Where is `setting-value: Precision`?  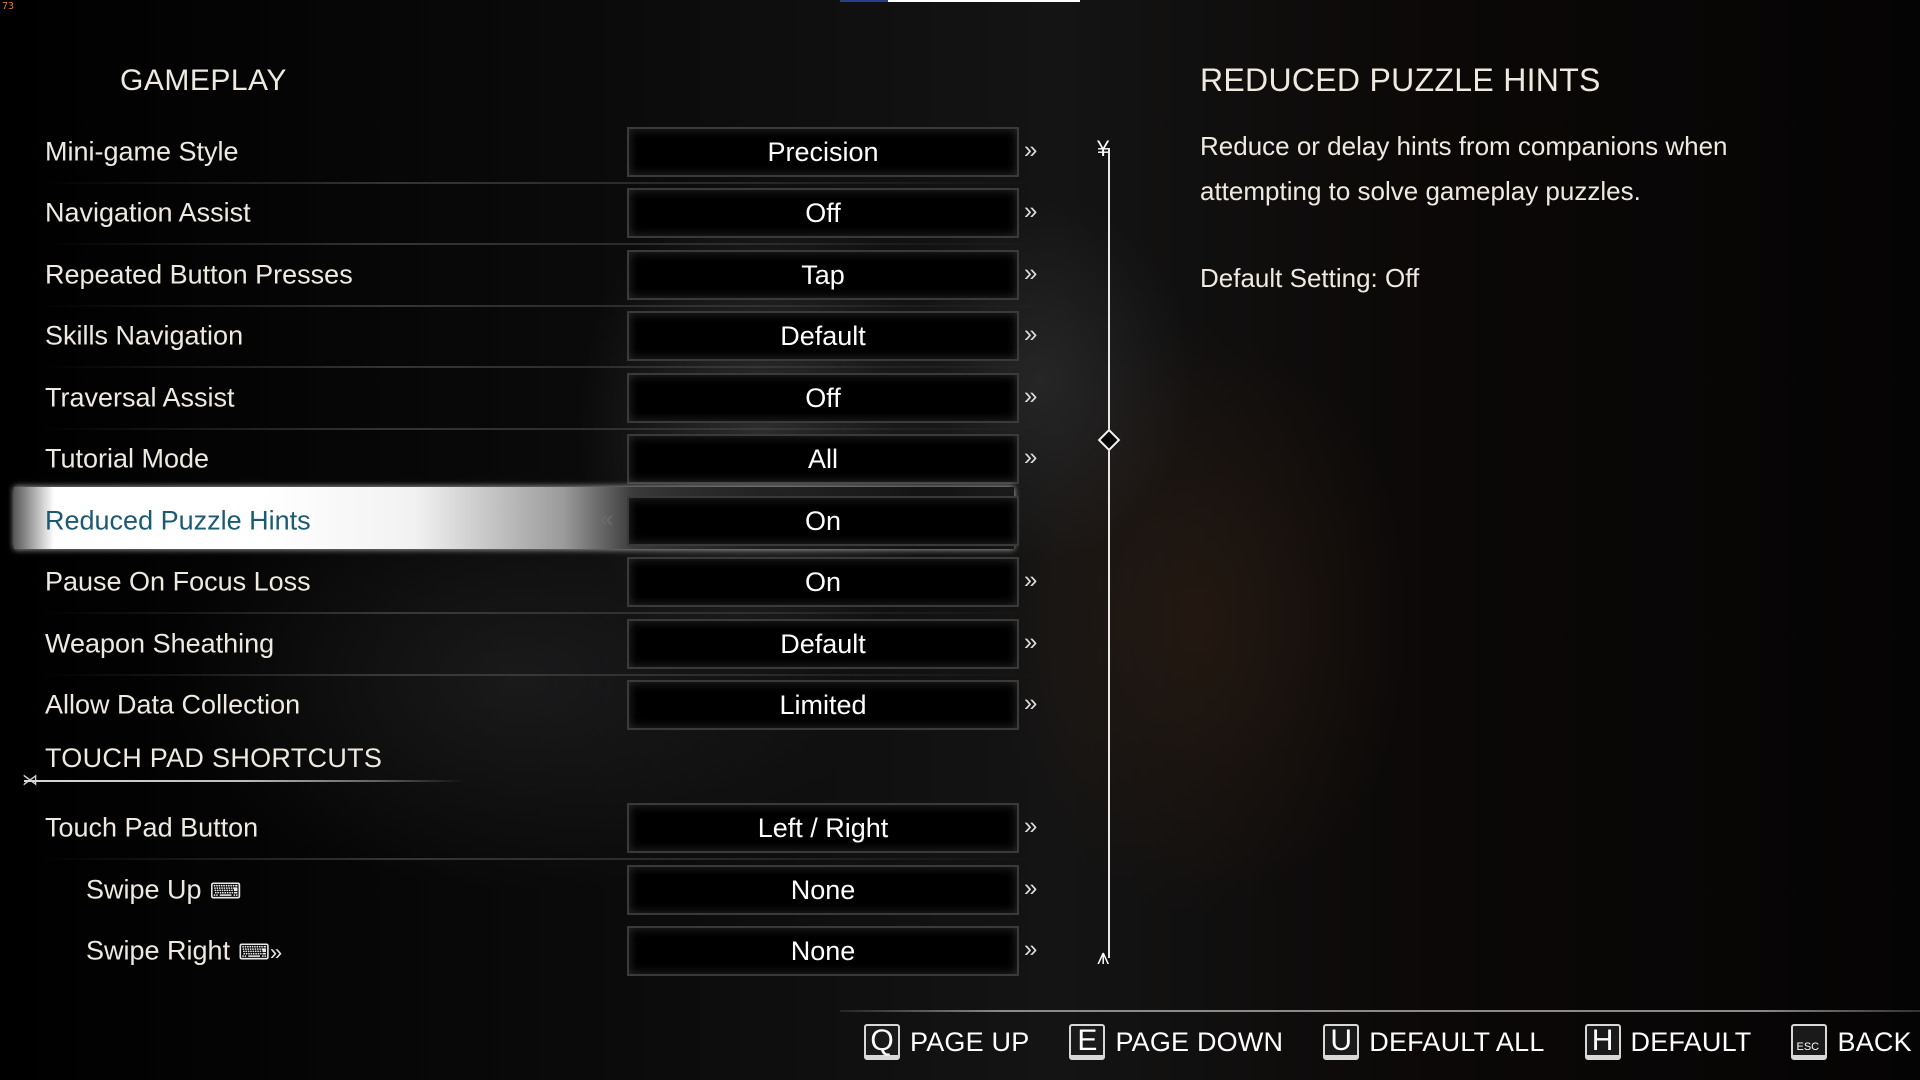
setting-value: Precision is located at coordinates (823, 152).